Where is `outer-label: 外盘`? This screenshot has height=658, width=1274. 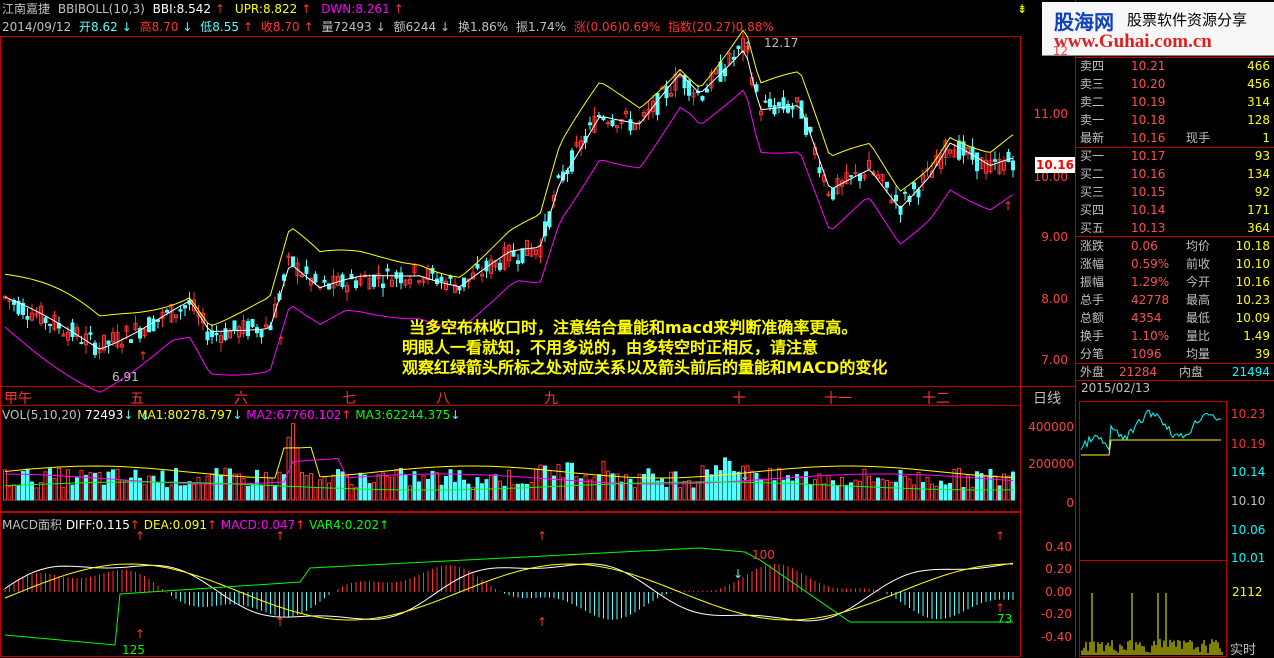
outer-label: 外盘 is located at coordinates (1092, 372).